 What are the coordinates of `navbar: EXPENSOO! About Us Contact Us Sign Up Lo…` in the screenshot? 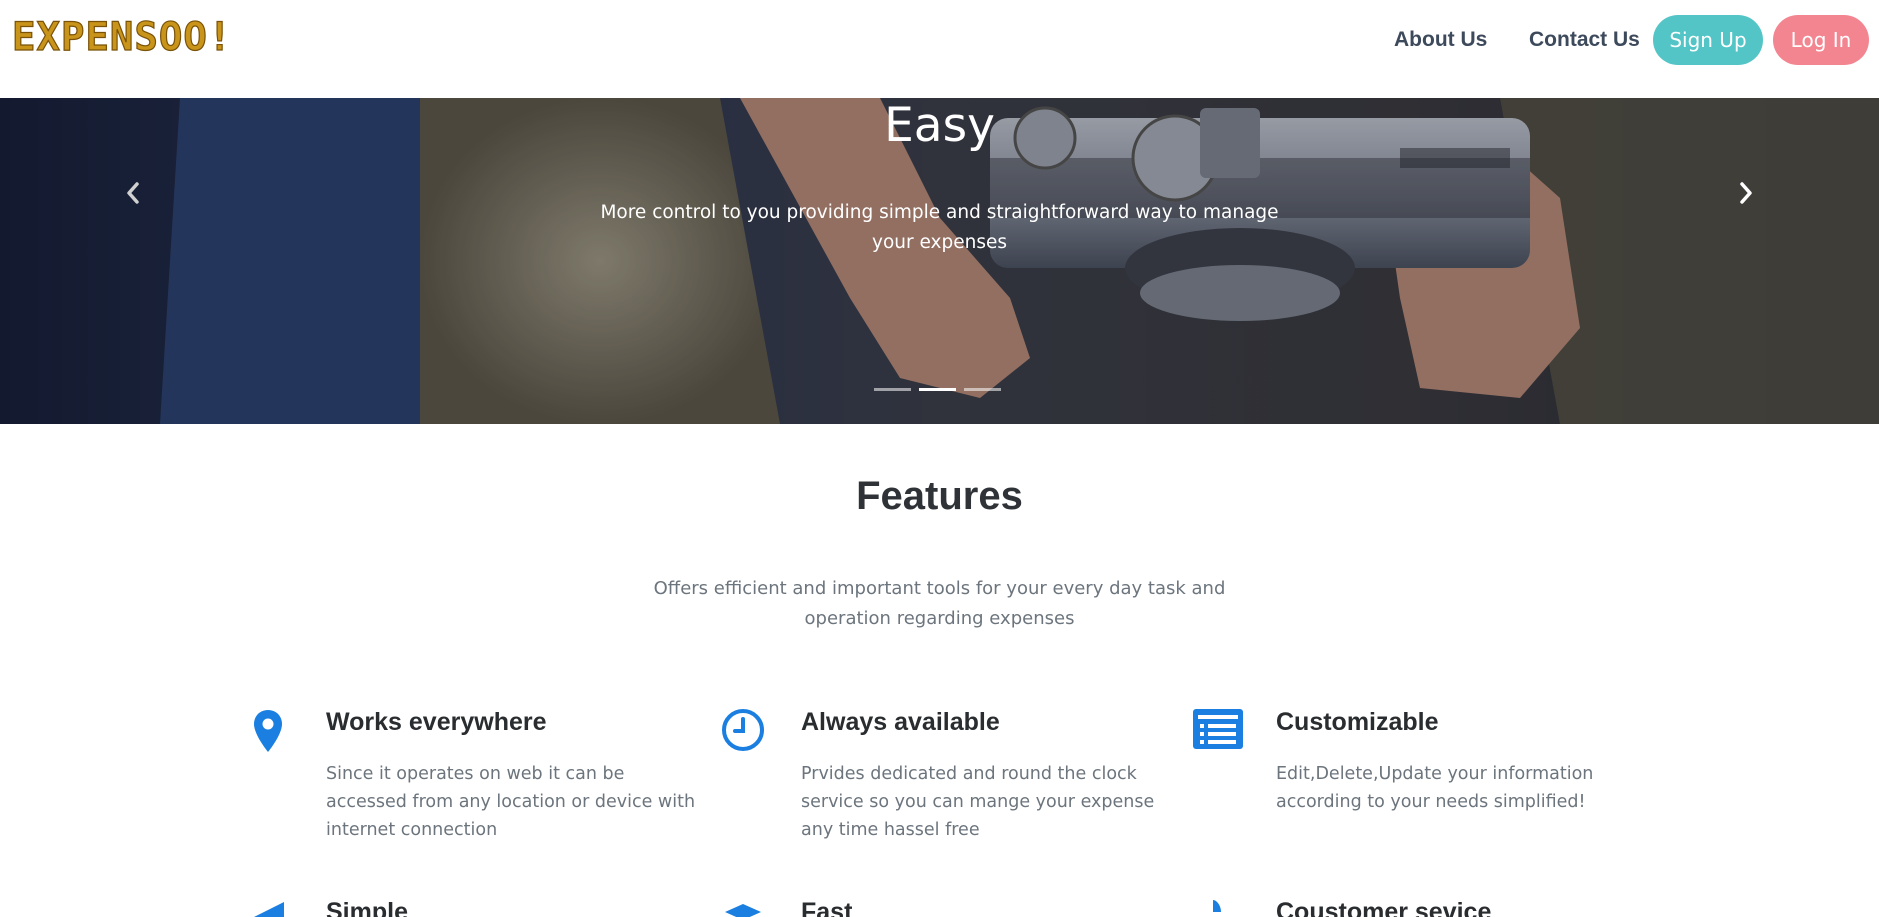 It's located at (939, 49).